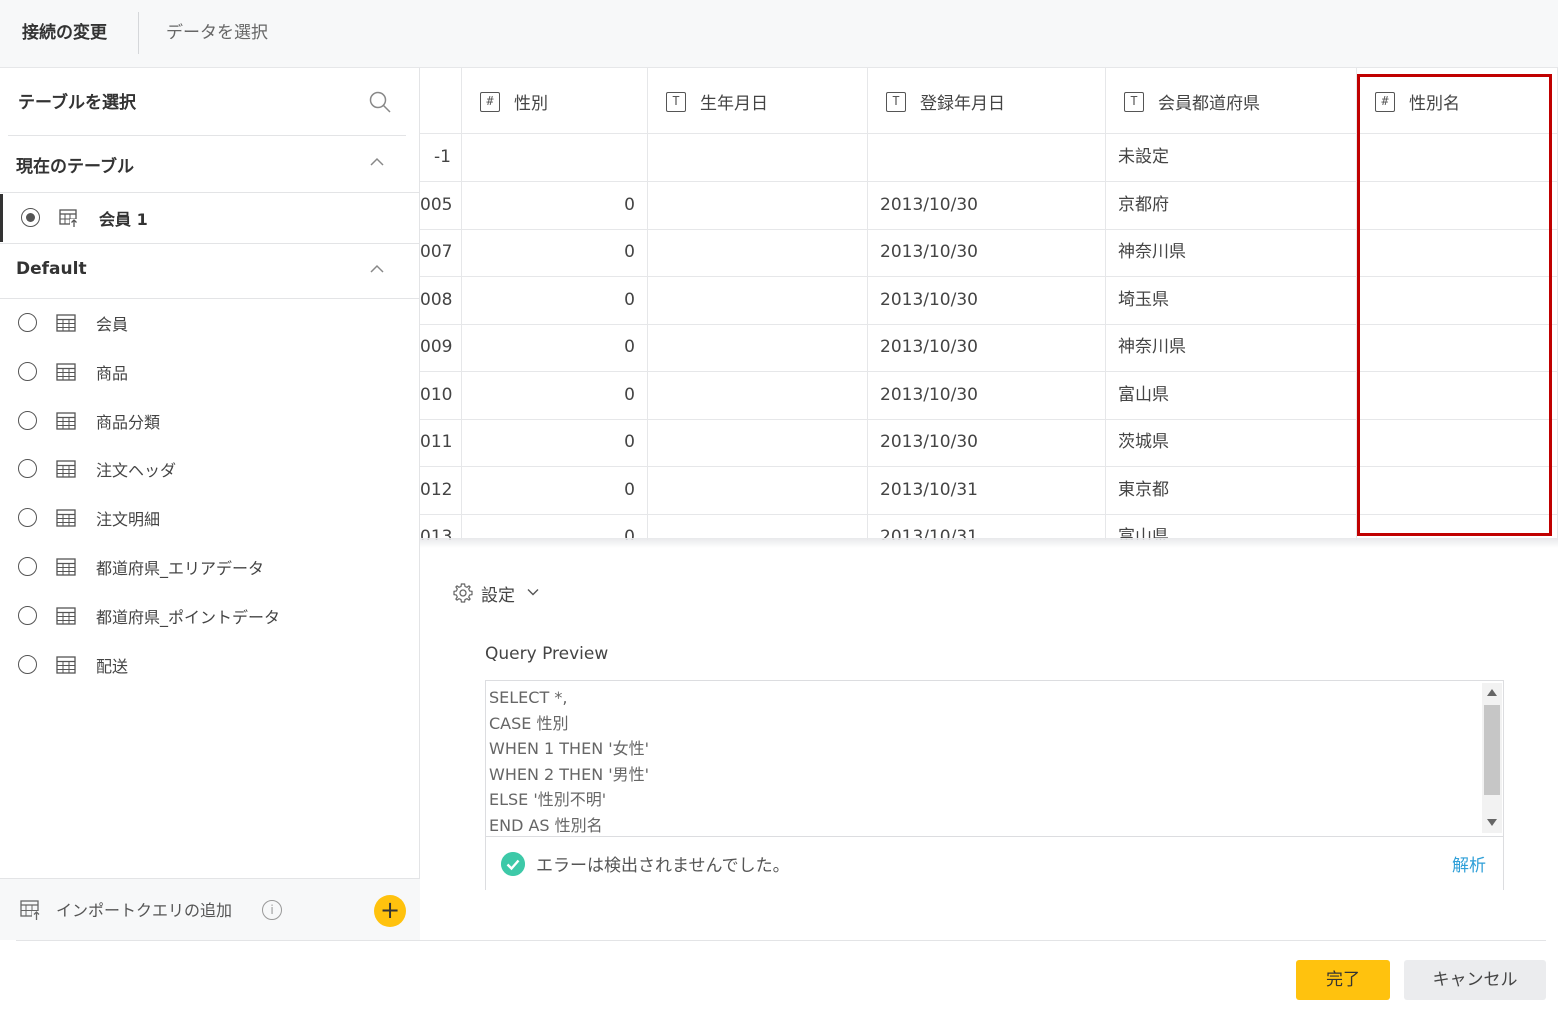 The image size is (1558, 1016). I want to click on check-circle-icon, so click(513, 864).